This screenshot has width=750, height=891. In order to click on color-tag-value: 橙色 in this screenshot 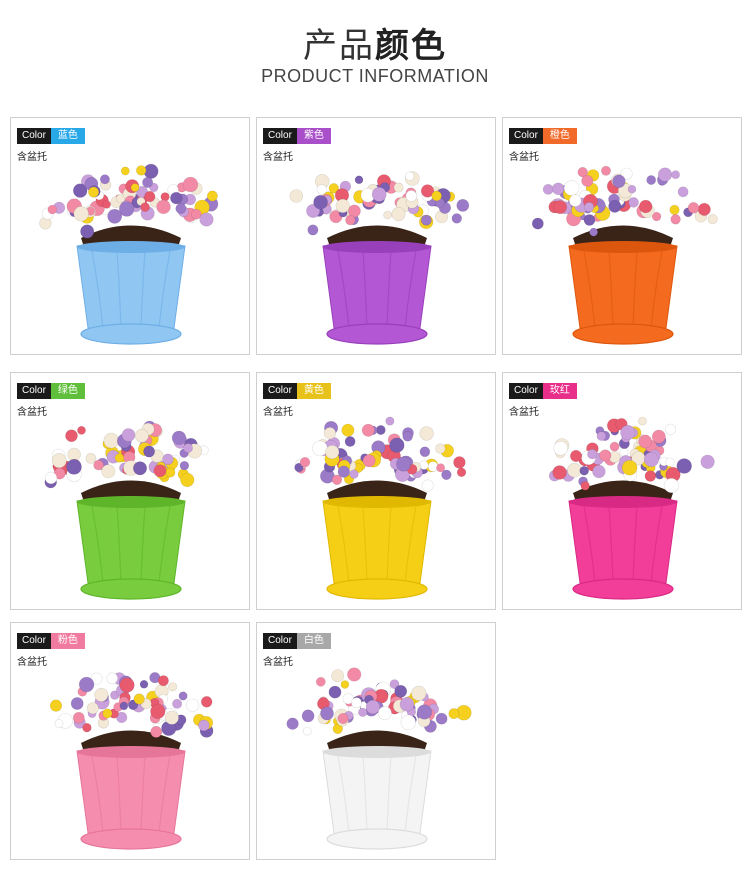, I will do `click(559, 136)`.